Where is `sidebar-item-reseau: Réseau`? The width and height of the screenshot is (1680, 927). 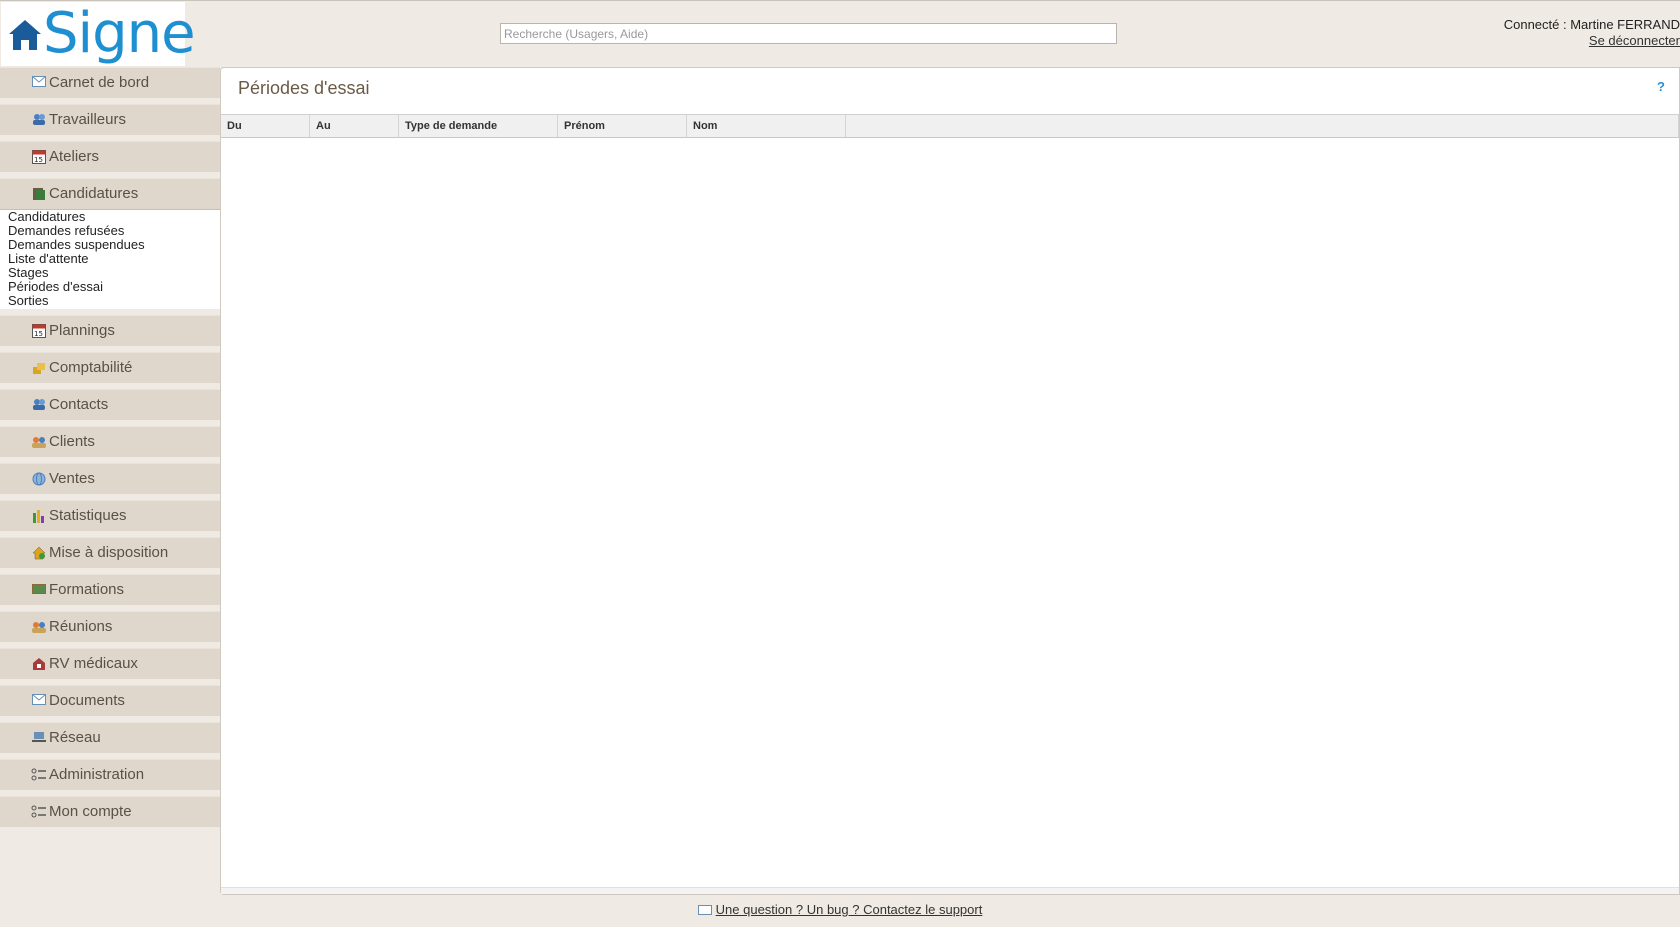 sidebar-item-reseau: Réseau is located at coordinates (110, 737).